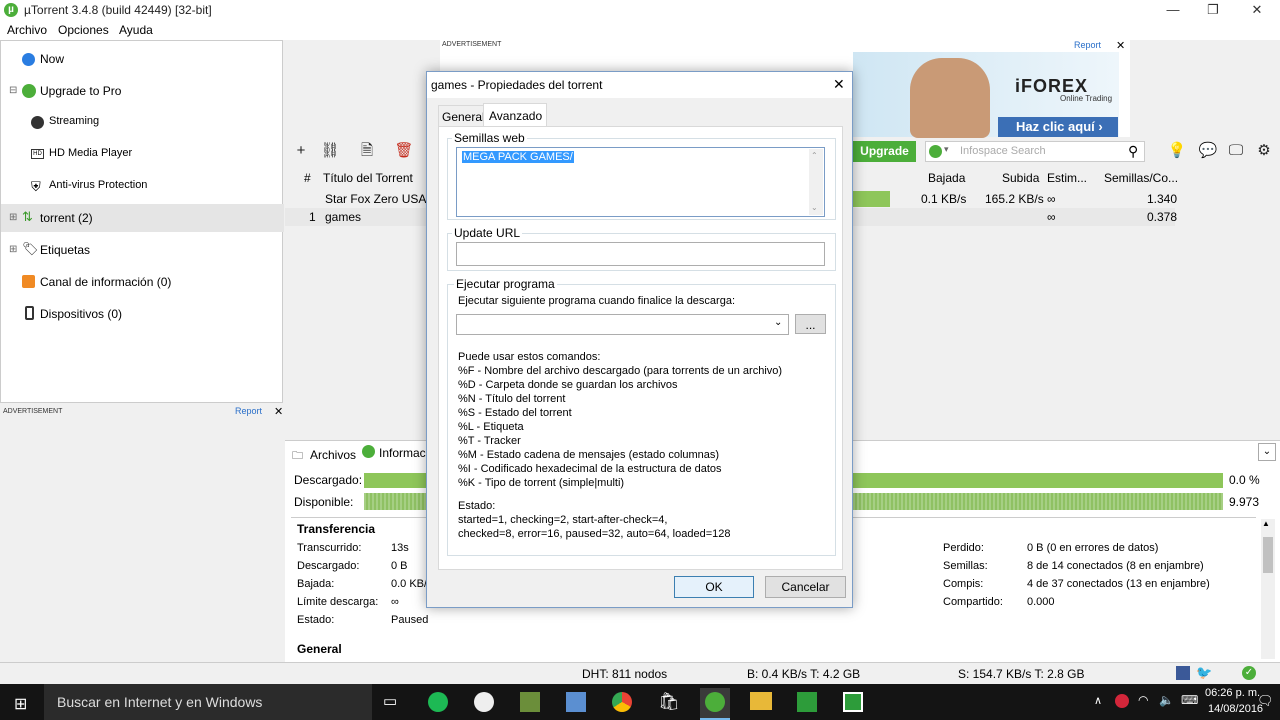 The width and height of the screenshot is (1280, 720). I want to click on wifi-icon: ◠, so click(1143, 700).